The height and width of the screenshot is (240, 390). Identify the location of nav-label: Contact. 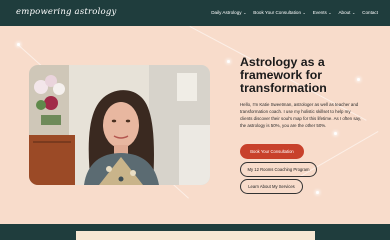
(370, 12).